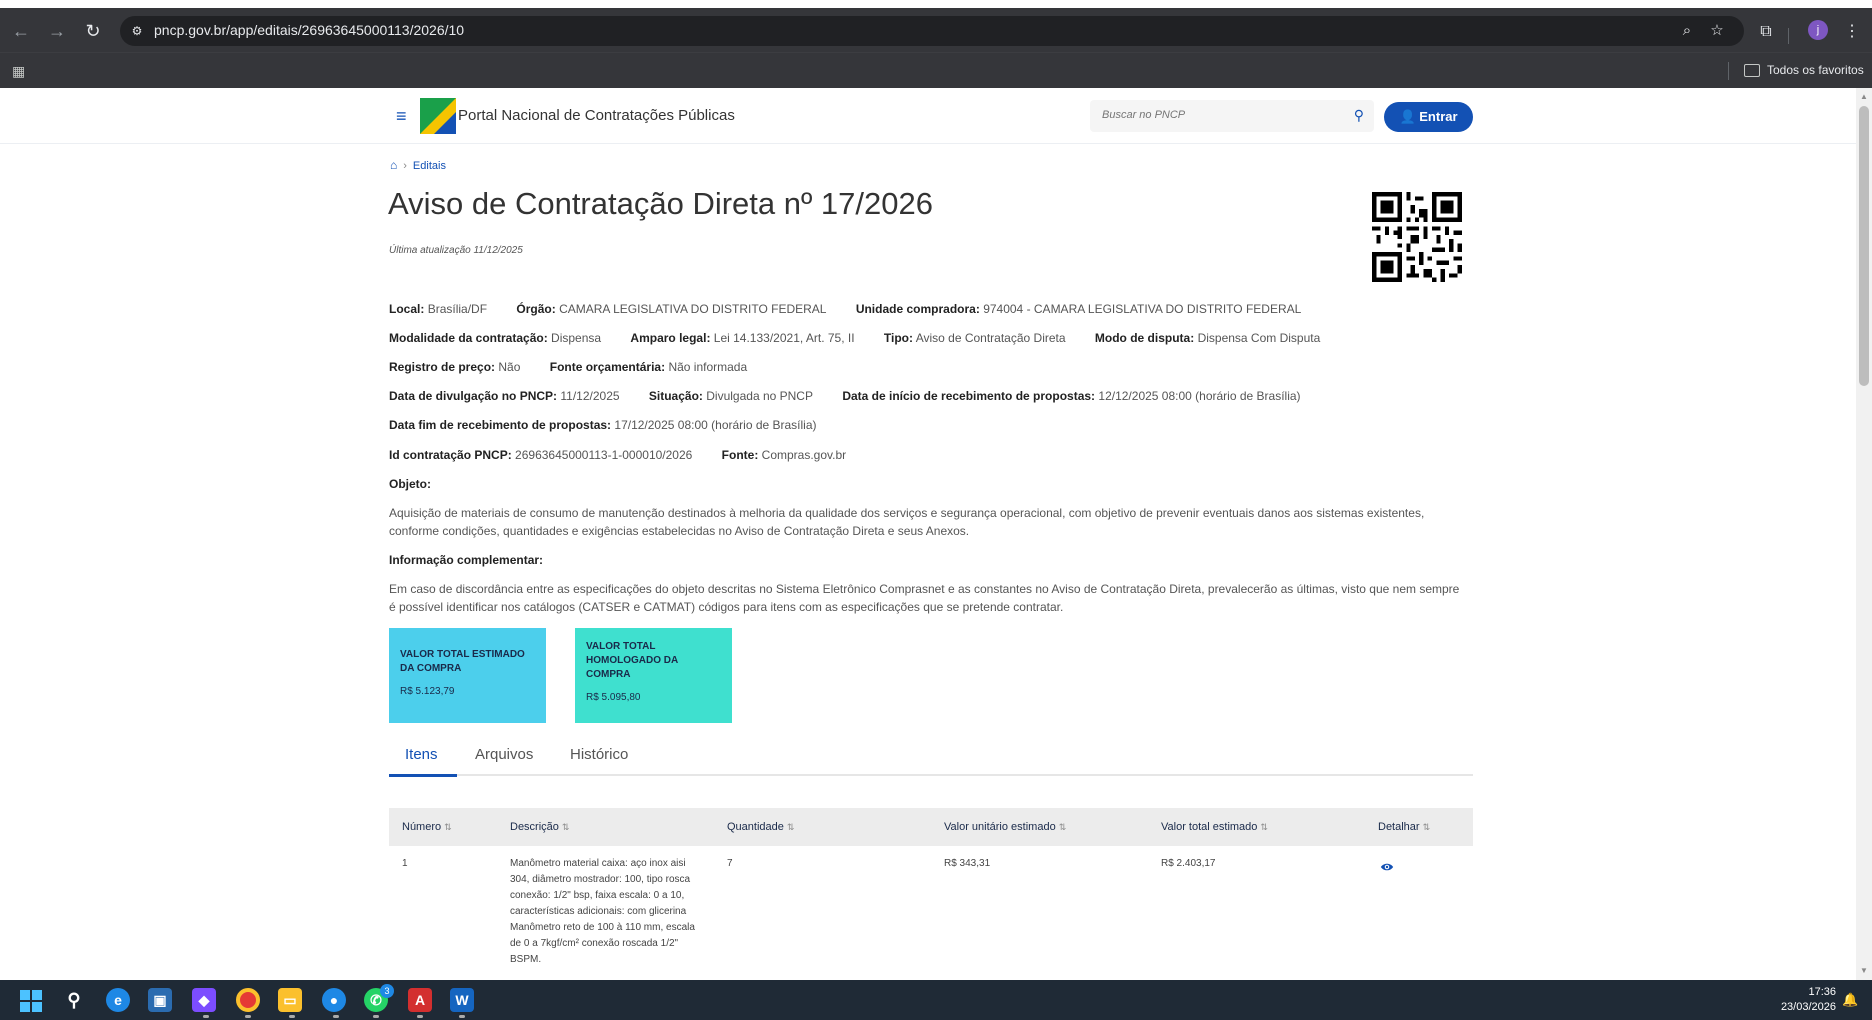 The image size is (1872, 1020). What do you see at coordinates (596, 115) in the screenshot?
I see `portal-title: Portal Nacional de Contratações Públicas` at bounding box center [596, 115].